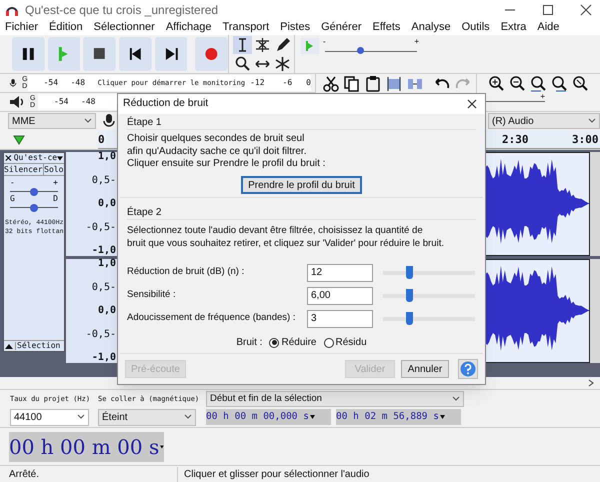 The image size is (600, 482). What do you see at coordinates (548, 27) in the screenshot?
I see `menu-item: Aide` at bounding box center [548, 27].